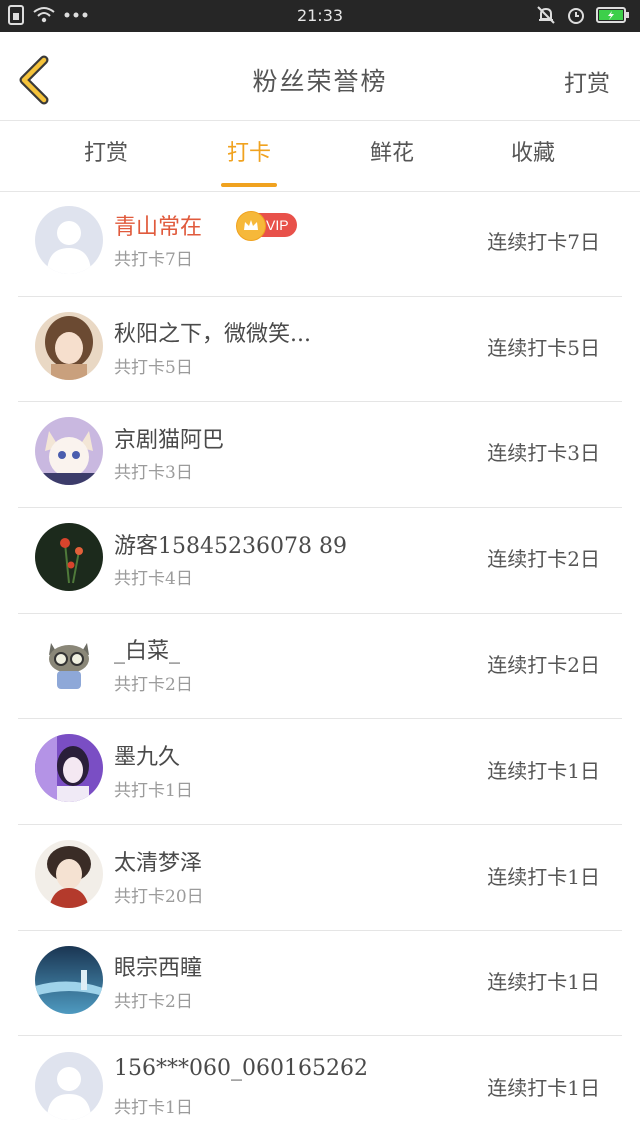 The image size is (640, 1141). Describe the element at coordinates (277, 225) in the screenshot. I see `vip-label: VIP` at that location.